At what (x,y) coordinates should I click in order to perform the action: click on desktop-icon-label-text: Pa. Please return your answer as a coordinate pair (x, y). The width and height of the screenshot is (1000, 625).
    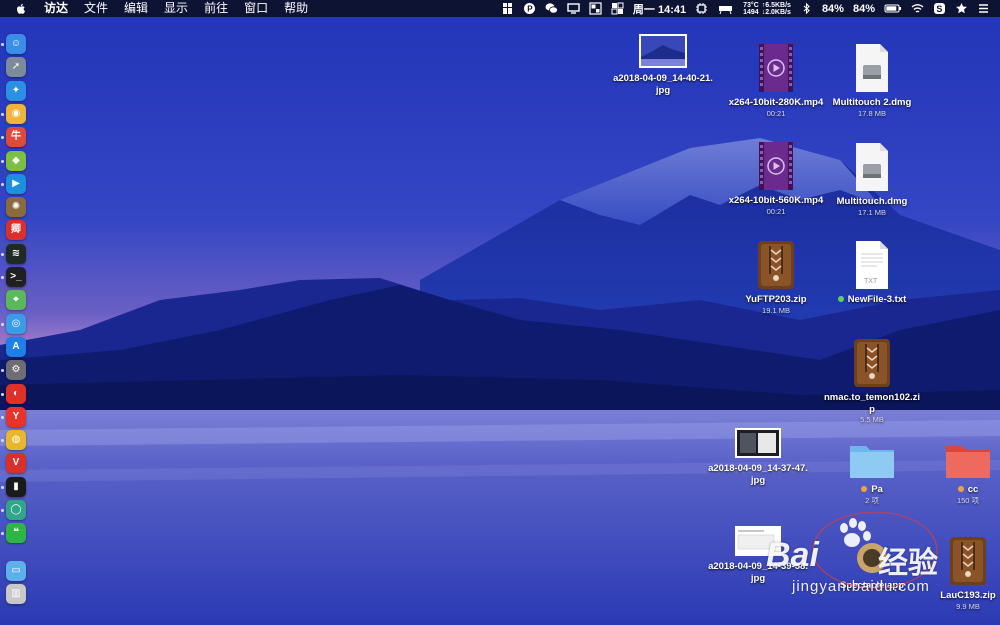
    Looking at the image, I should click on (877, 489).